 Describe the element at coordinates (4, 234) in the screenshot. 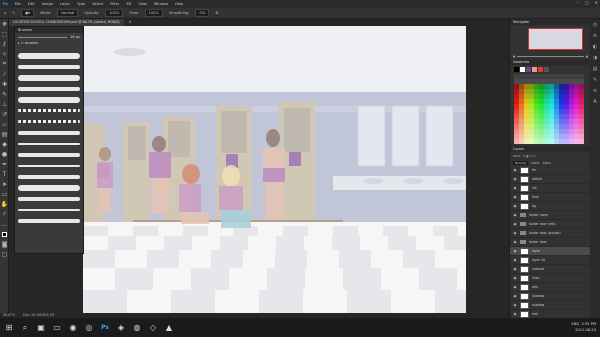

I see `color-swatch-icon` at that location.